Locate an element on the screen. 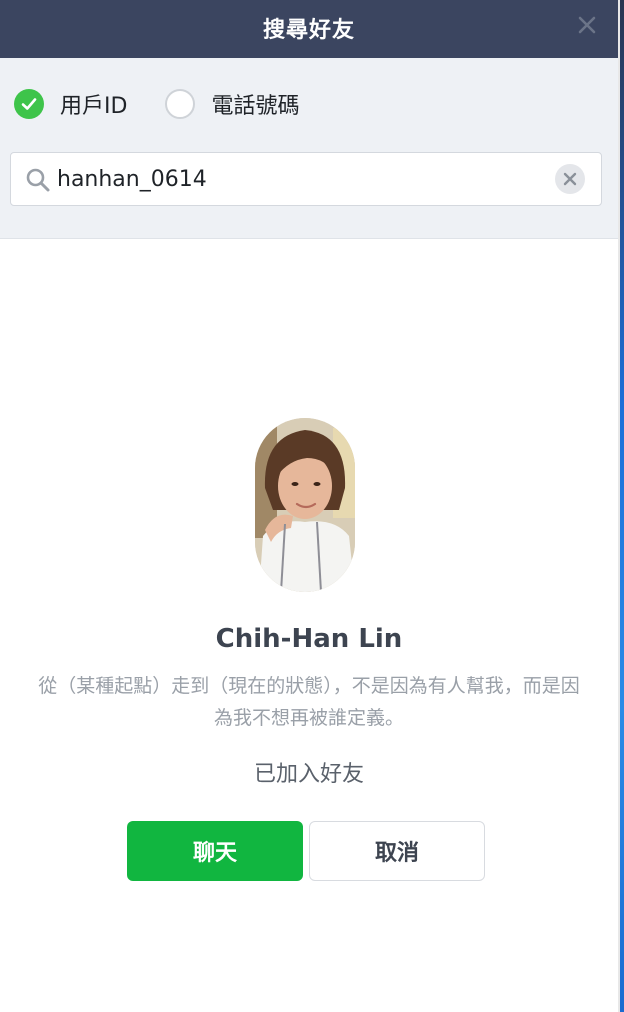  search-icon is located at coordinates (38, 180).